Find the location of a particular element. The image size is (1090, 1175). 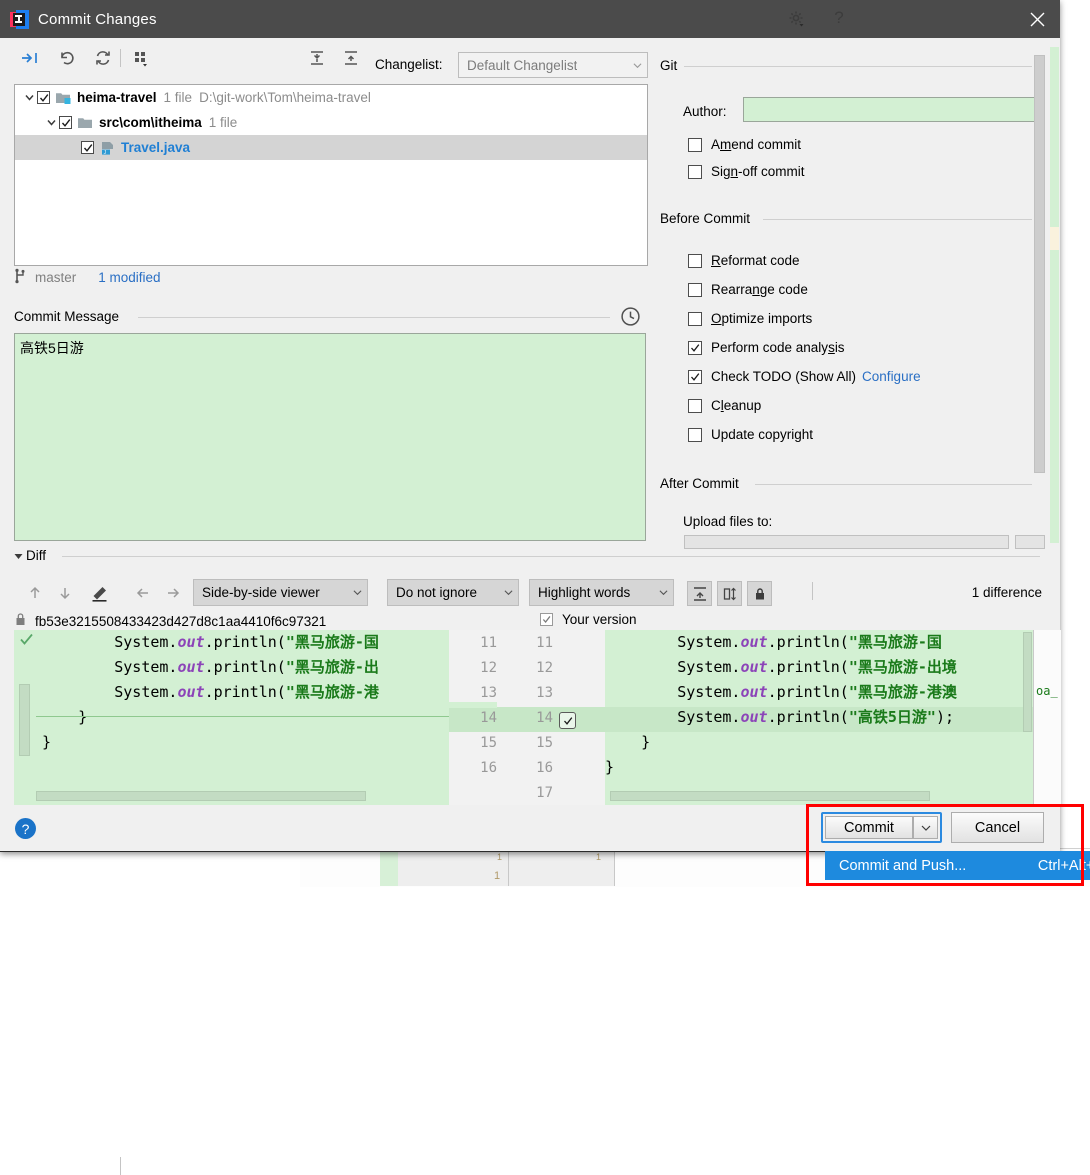

close-icon is located at coordinates (1037, 19).